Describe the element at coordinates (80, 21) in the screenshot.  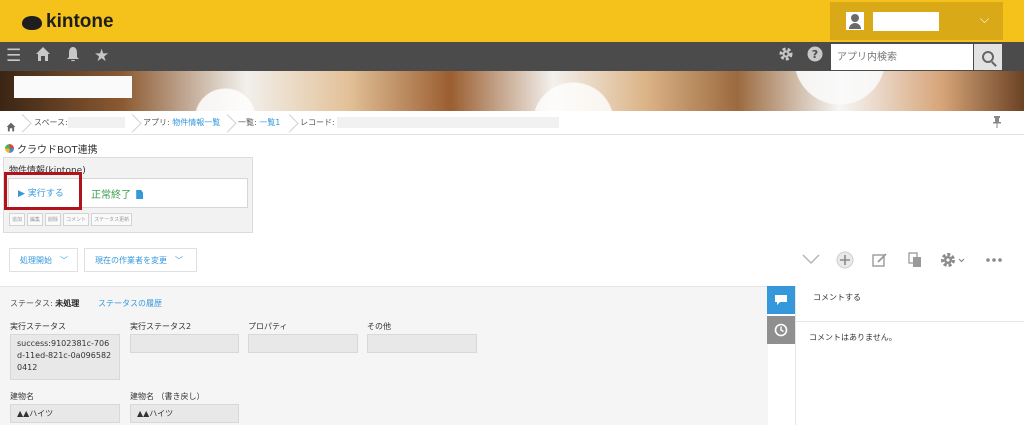
I see `logo-text: kintone` at that location.